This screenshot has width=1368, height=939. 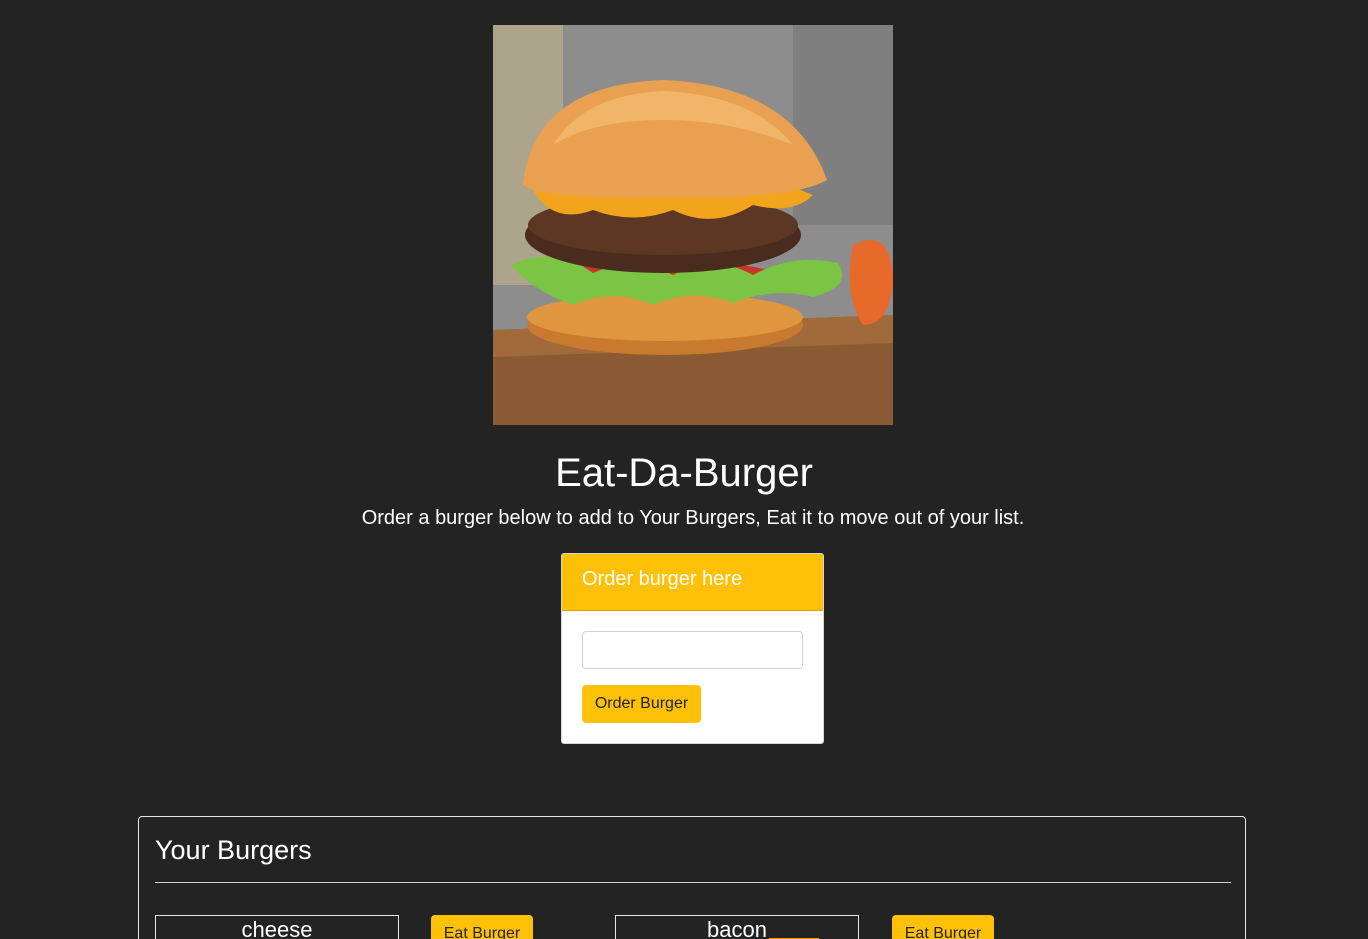 What do you see at coordinates (693, 225) in the screenshot?
I see `burger-photo-icon` at bounding box center [693, 225].